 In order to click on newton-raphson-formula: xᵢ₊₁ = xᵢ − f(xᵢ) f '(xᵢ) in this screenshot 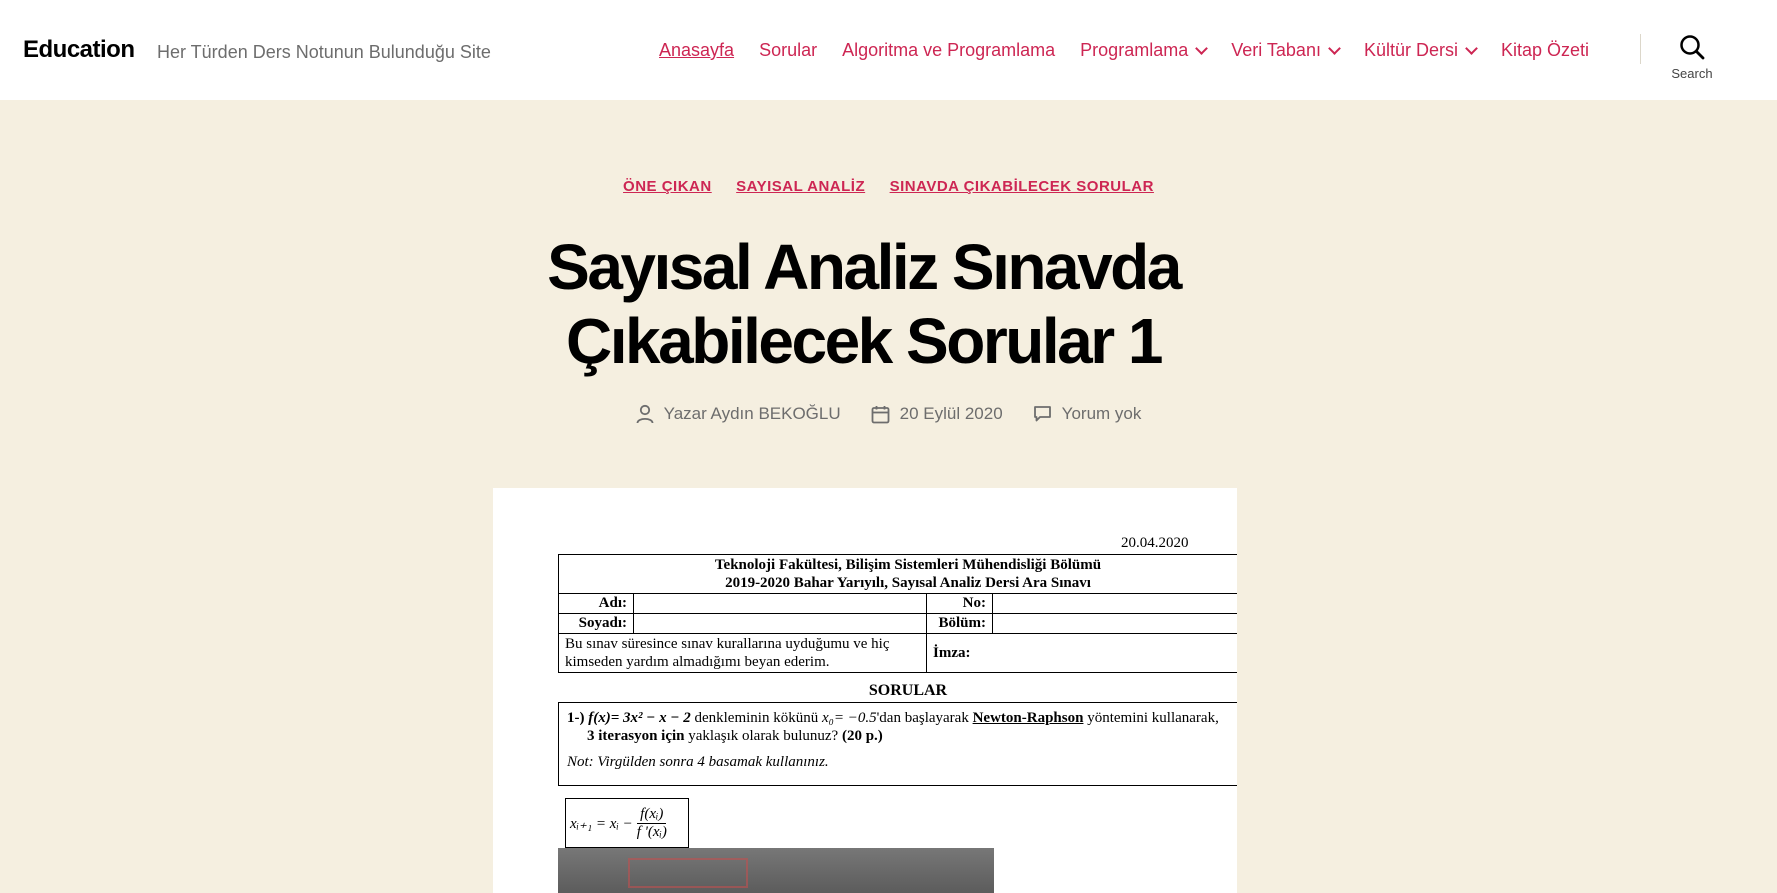, I will do `click(627, 823)`.